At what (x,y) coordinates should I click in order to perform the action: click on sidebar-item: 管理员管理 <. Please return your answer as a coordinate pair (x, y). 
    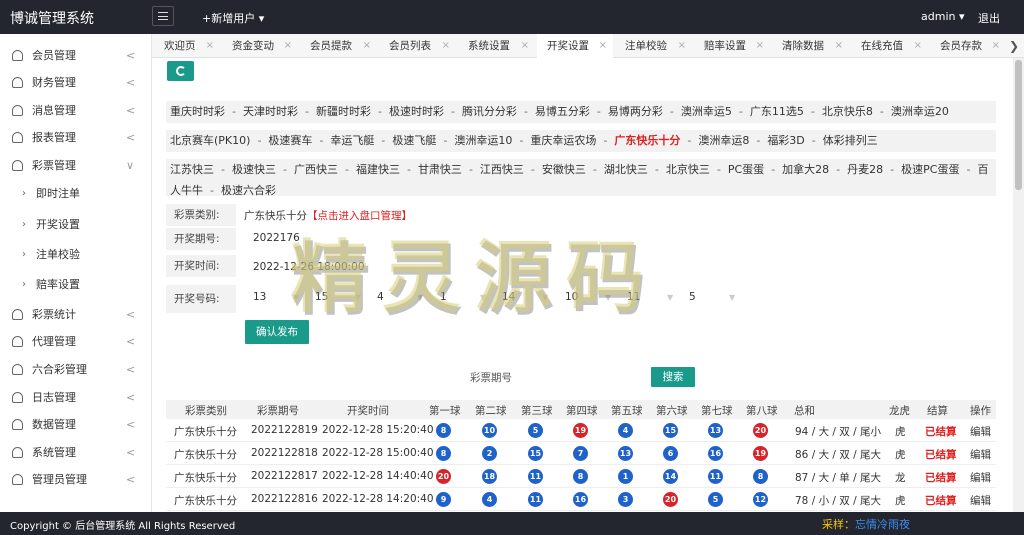
    Looking at the image, I should click on (76, 479).